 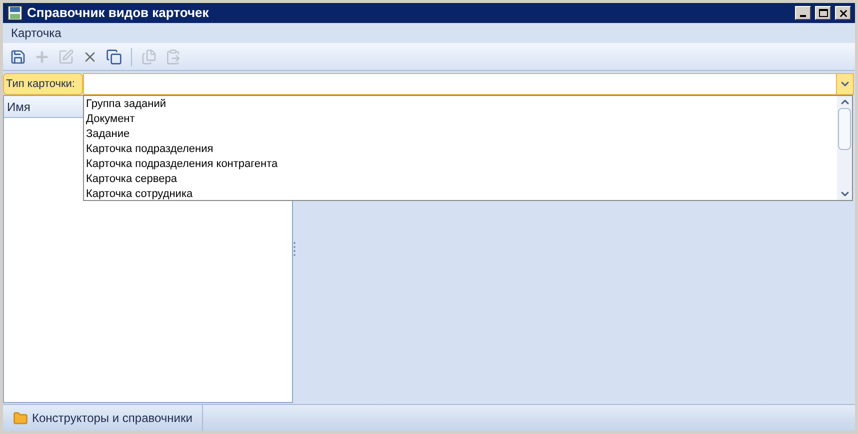 What do you see at coordinates (803, 16) in the screenshot?
I see `minimize-icon` at bounding box center [803, 16].